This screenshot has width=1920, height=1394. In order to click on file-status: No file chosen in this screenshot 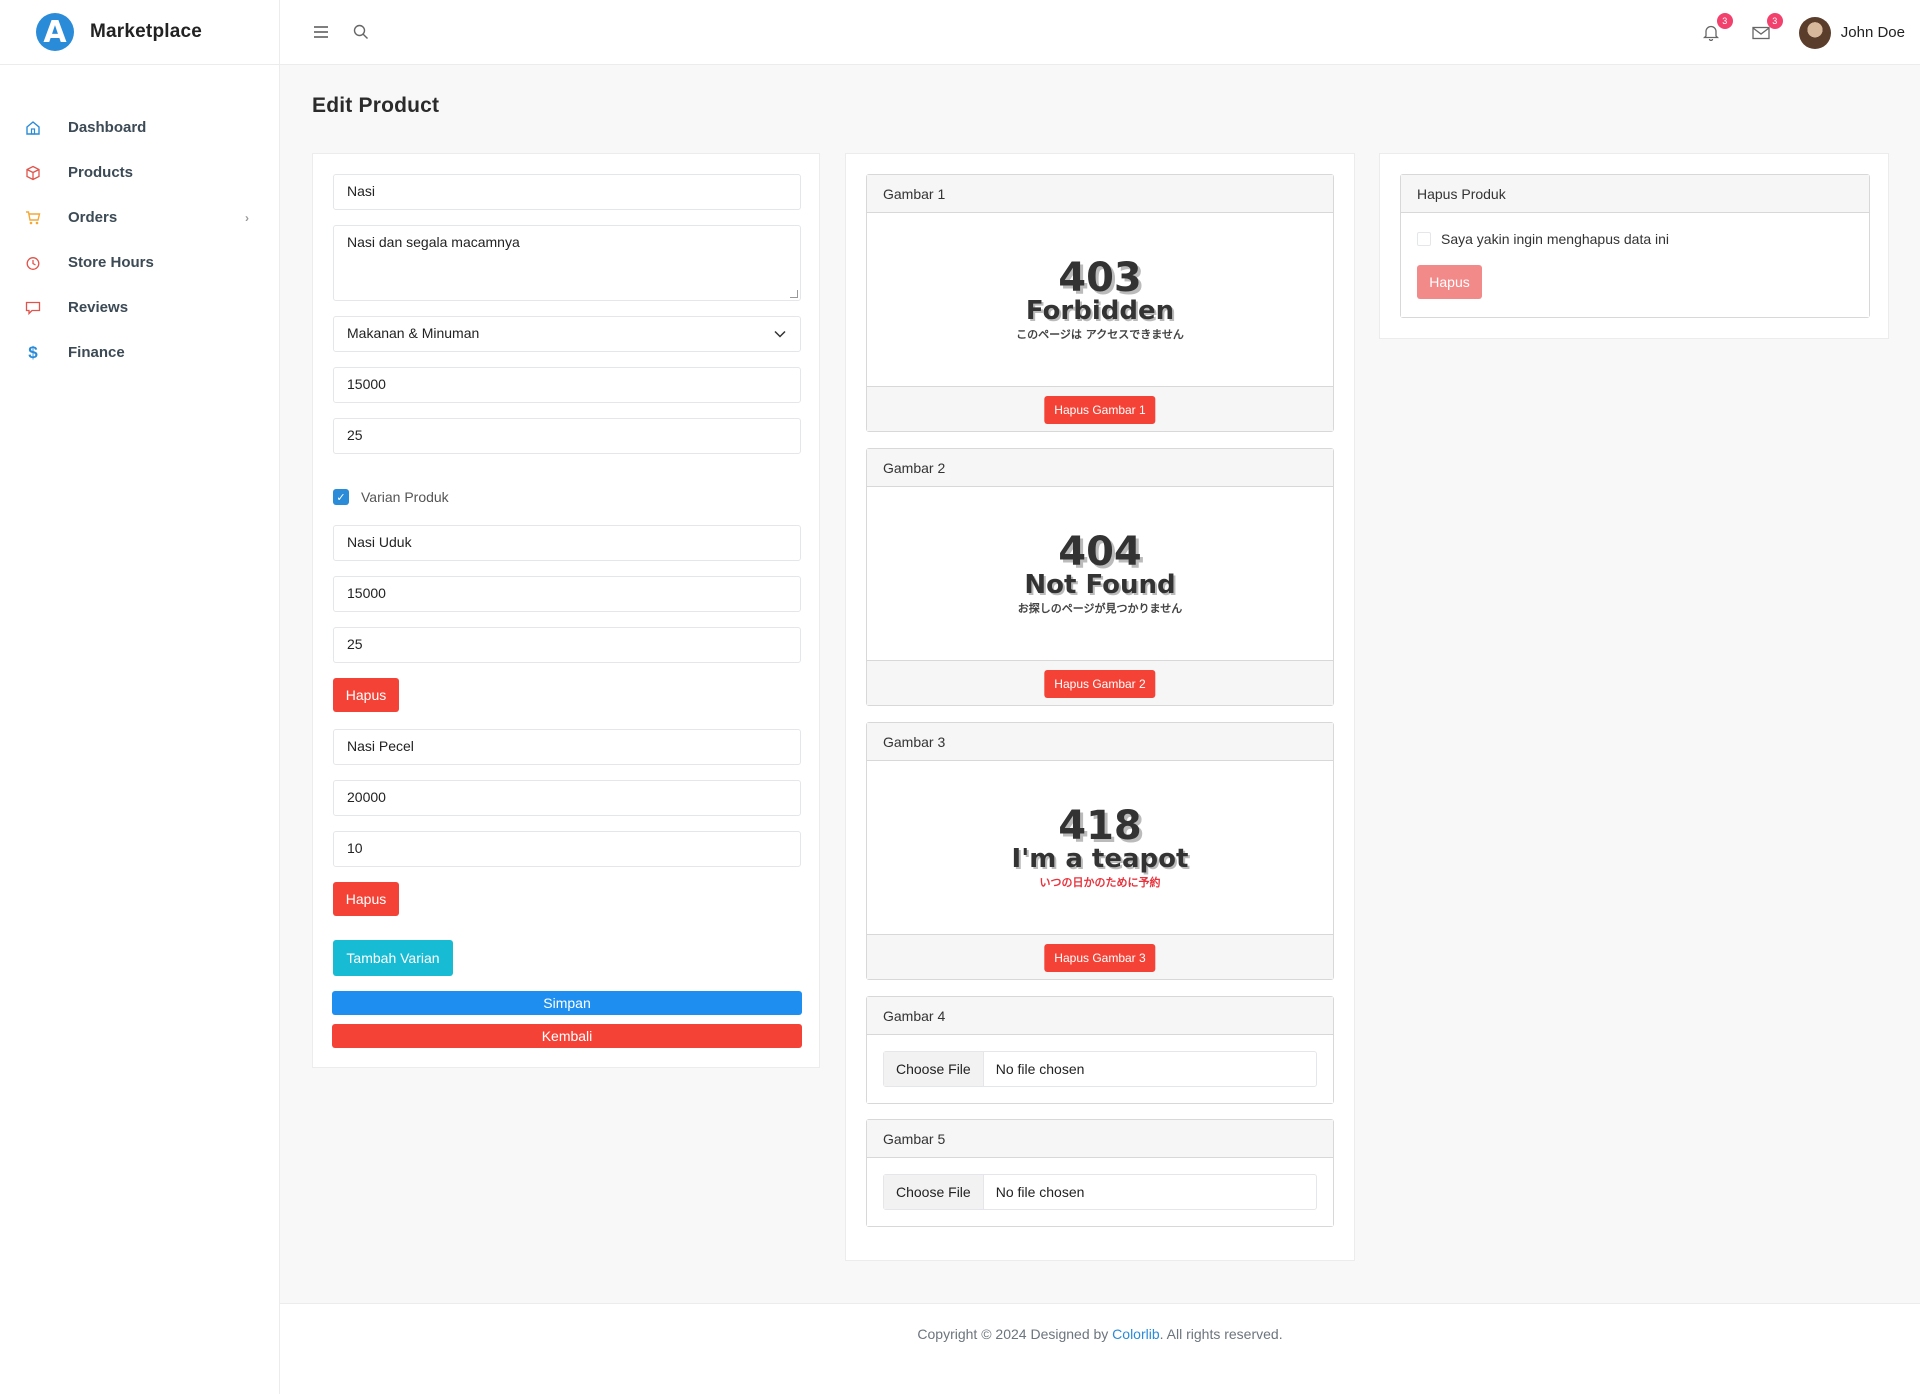, I will do `click(1040, 1192)`.